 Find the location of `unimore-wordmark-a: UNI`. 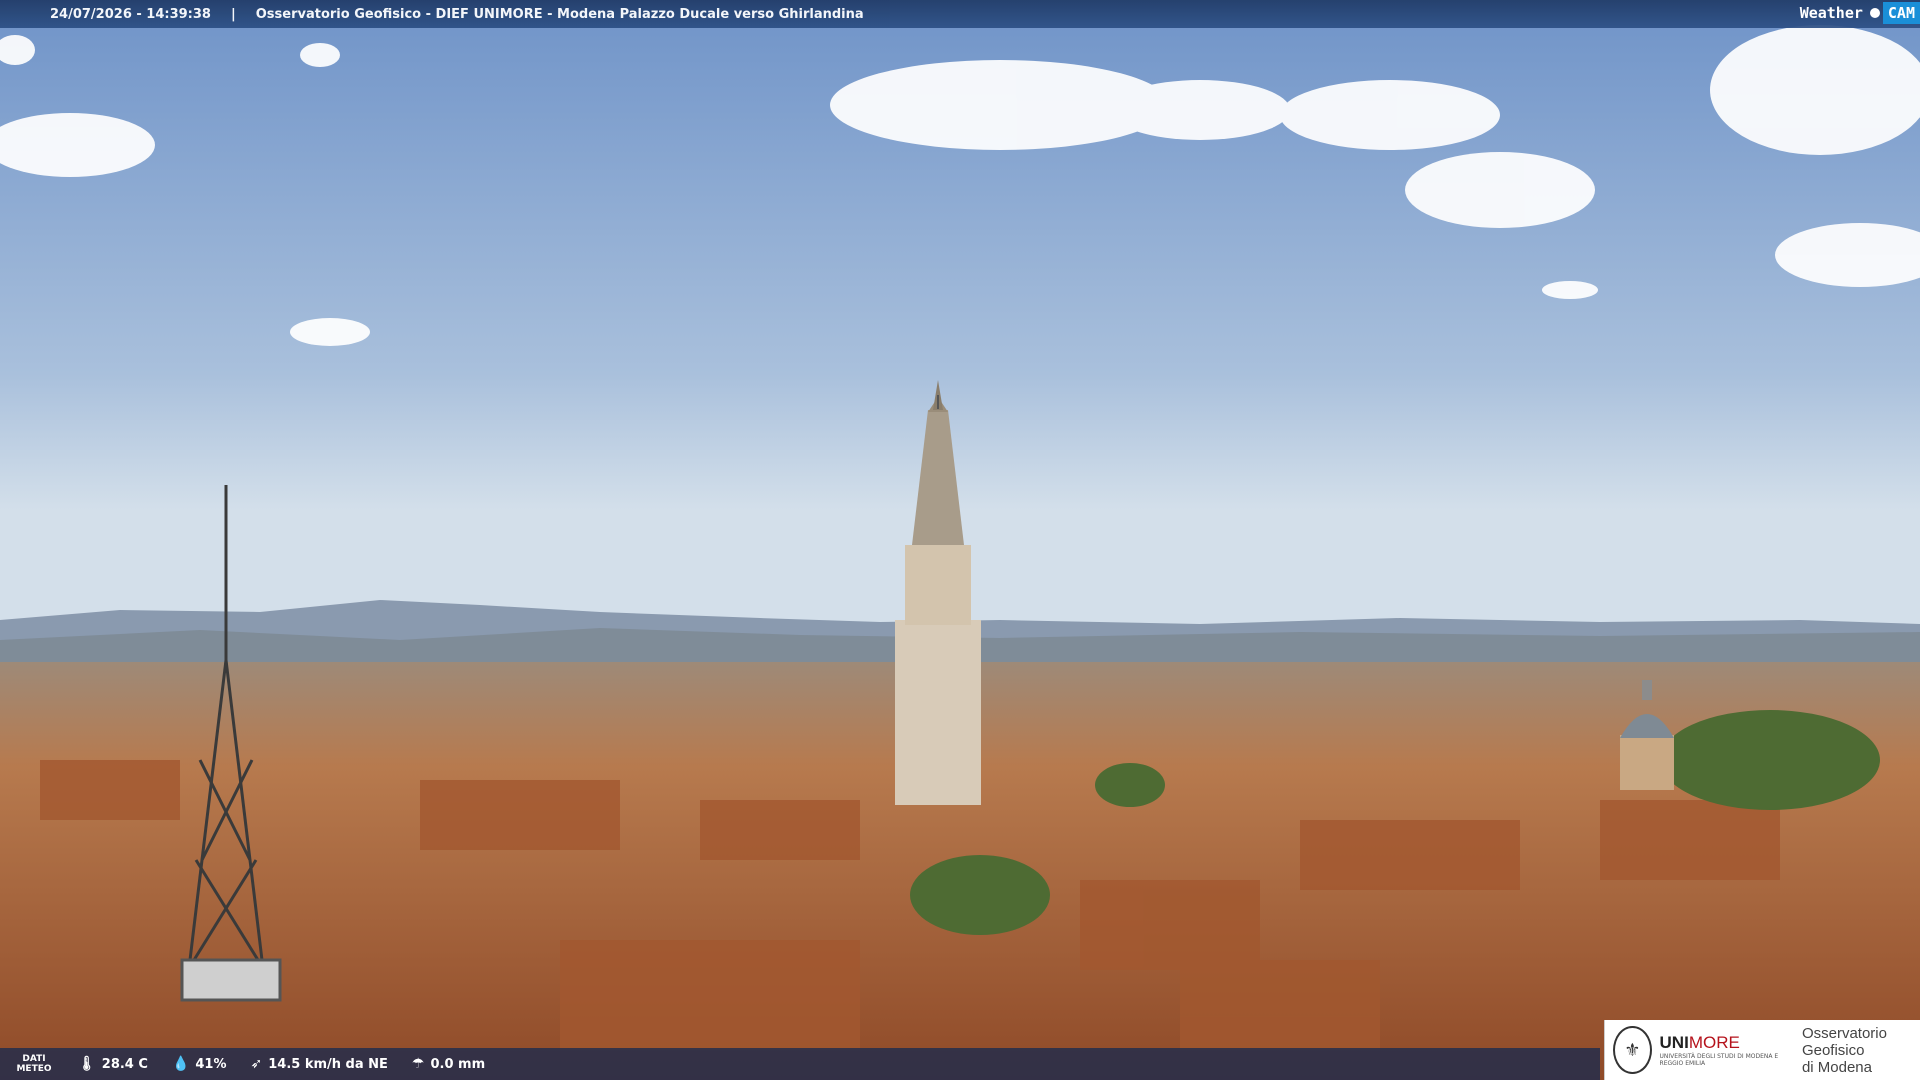

unimore-wordmark-a: UNI is located at coordinates (1674, 1042).